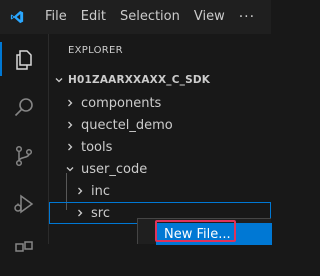 This screenshot has width=320, height=276. I want to click on menu-more: ···, so click(247, 17).